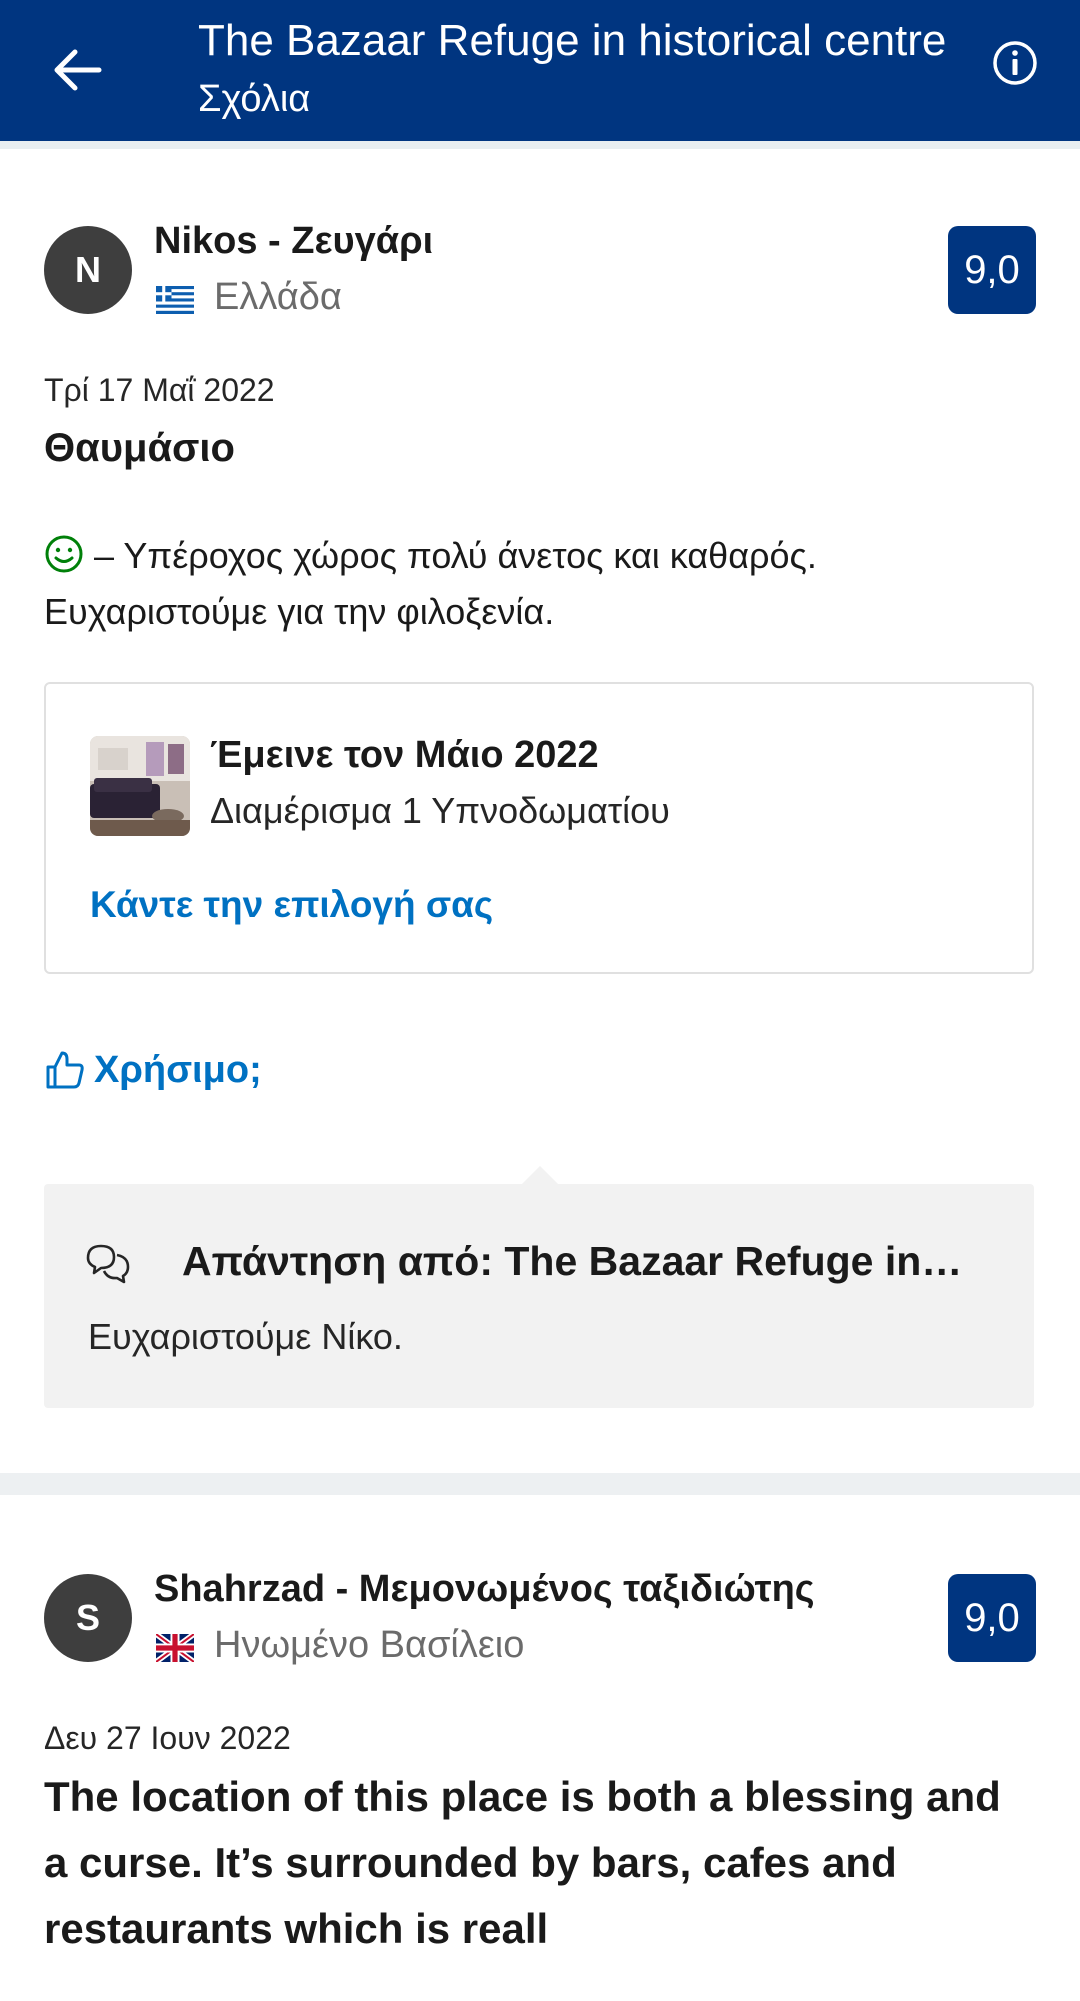 This screenshot has height=2001, width=1080. Describe the element at coordinates (540, 145) in the screenshot. I see `app-bar-shadow` at that location.